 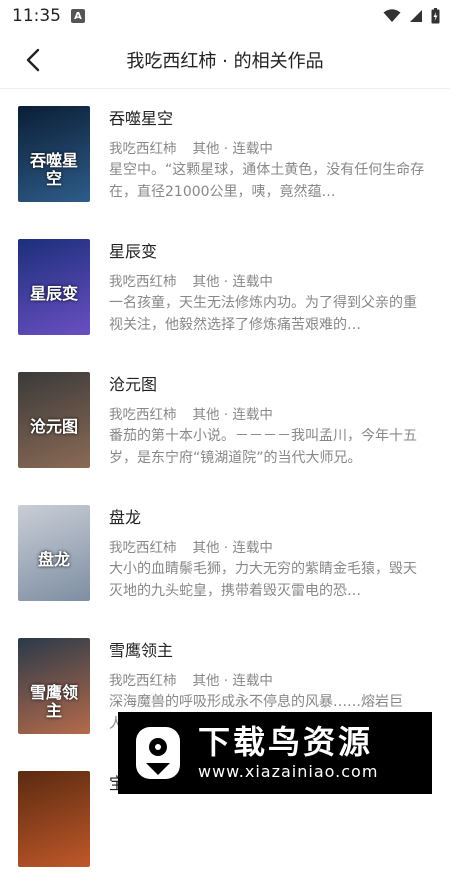 I want to click on cover-title: 盘龙, so click(x=53, y=559).